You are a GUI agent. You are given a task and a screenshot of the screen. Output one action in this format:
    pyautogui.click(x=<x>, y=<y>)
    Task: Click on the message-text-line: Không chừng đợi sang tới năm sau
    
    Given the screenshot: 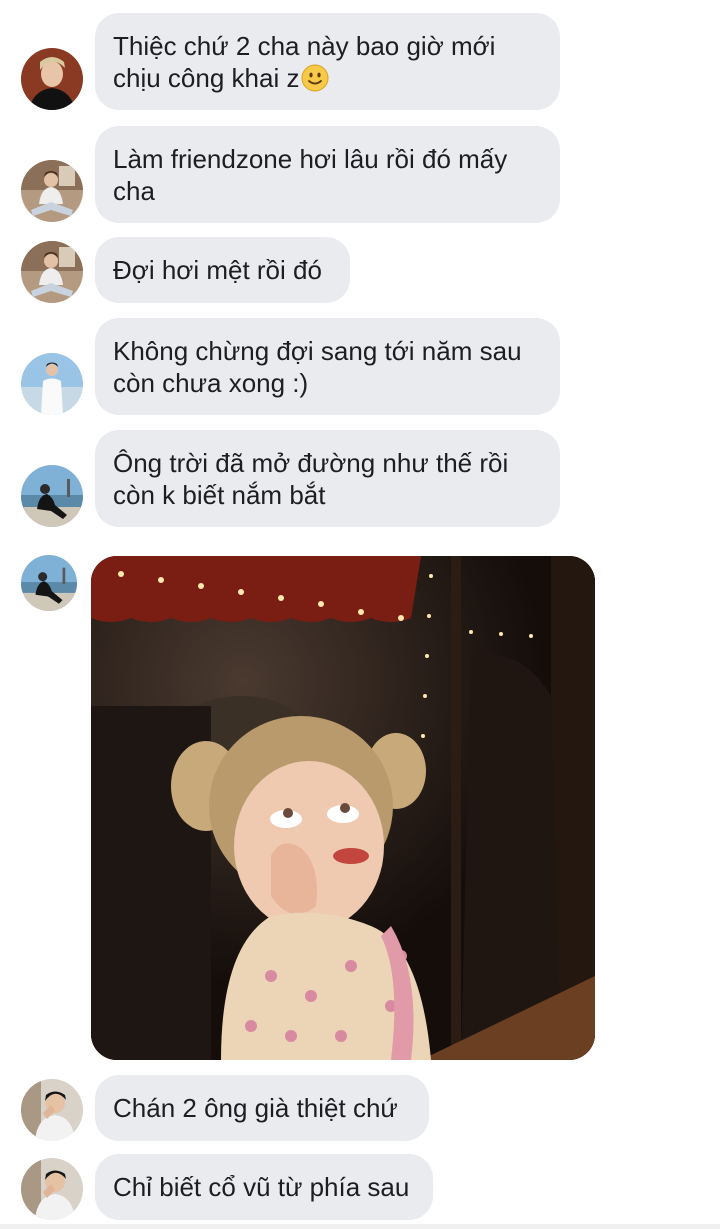 What is the action you would take?
    pyautogui.click(x=317, y=351)
    